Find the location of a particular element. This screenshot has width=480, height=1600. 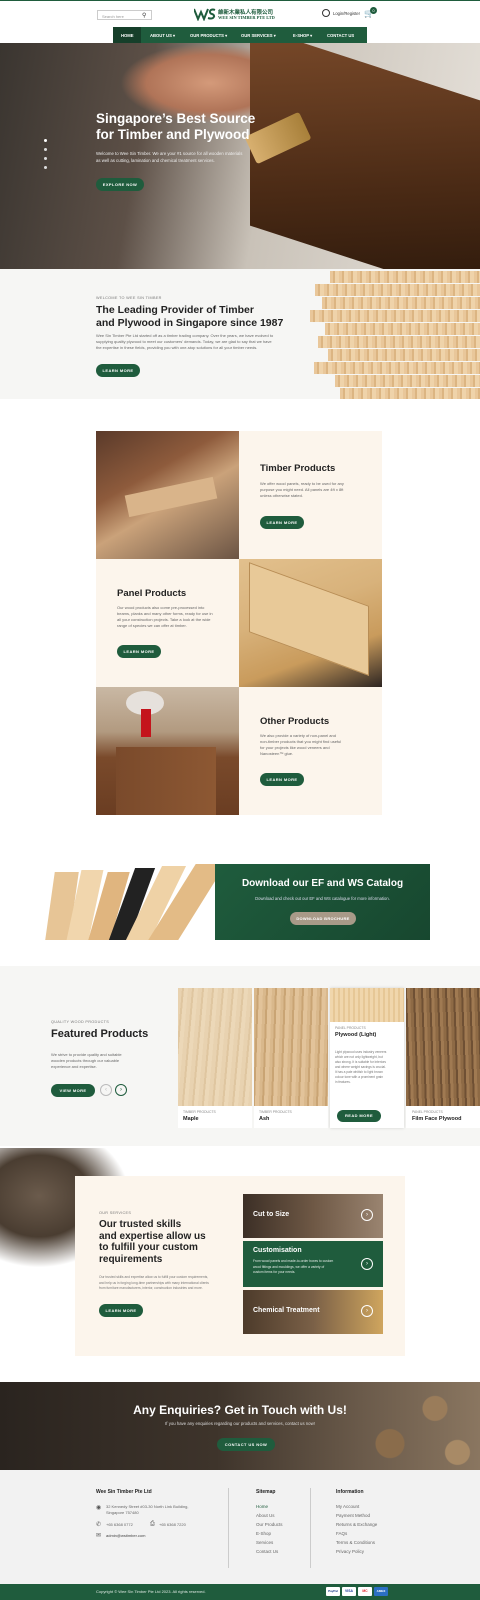

other-learn-more-button: LEARN MORE is located at coordinates (282, 779).